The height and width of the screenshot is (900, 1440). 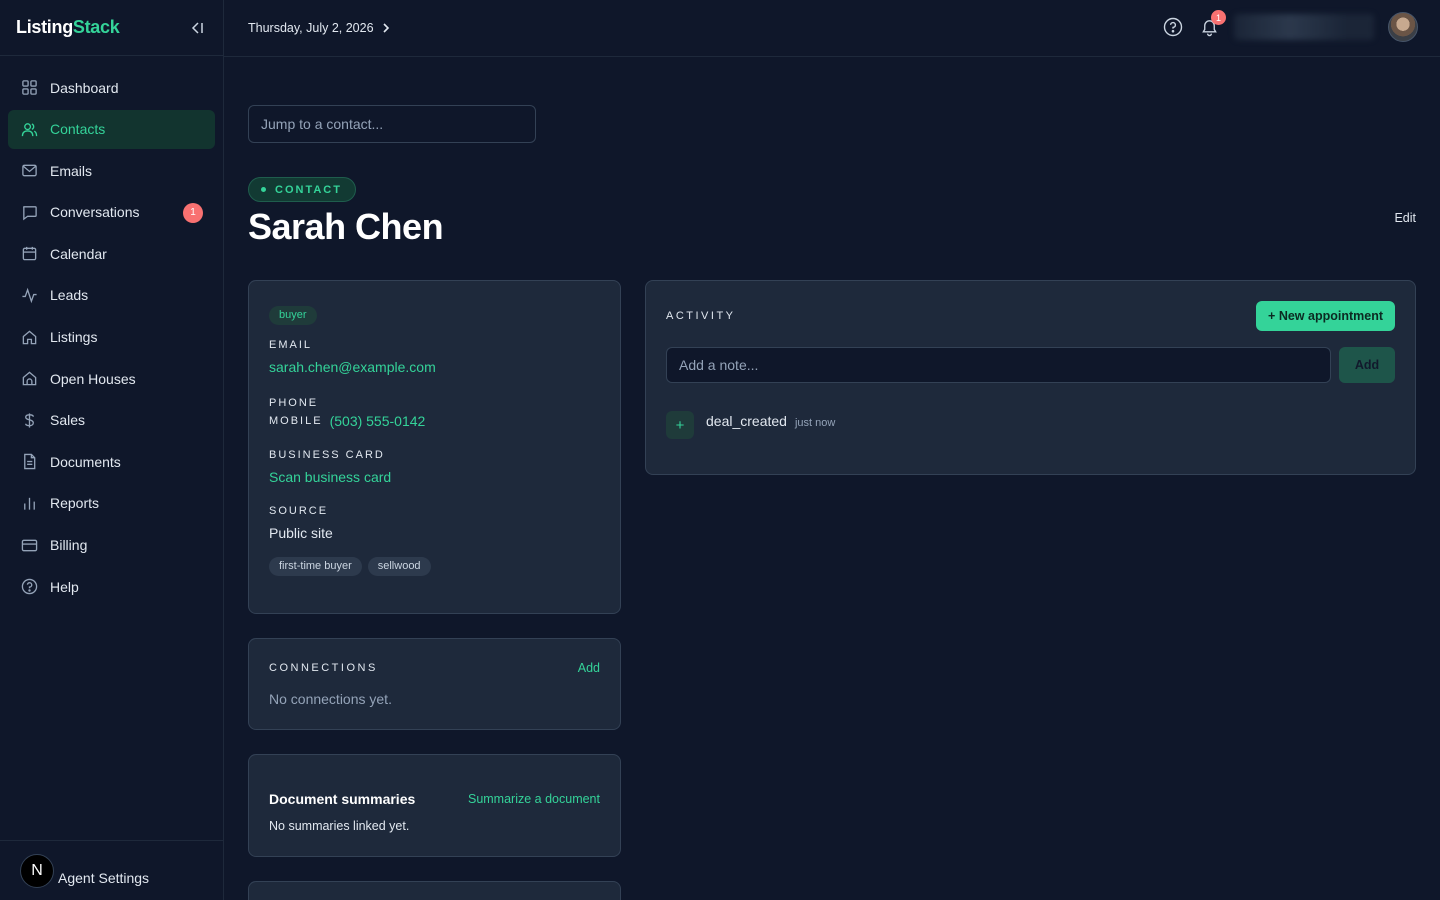 I want to click on mail-icon, so click(x=29, y=171).